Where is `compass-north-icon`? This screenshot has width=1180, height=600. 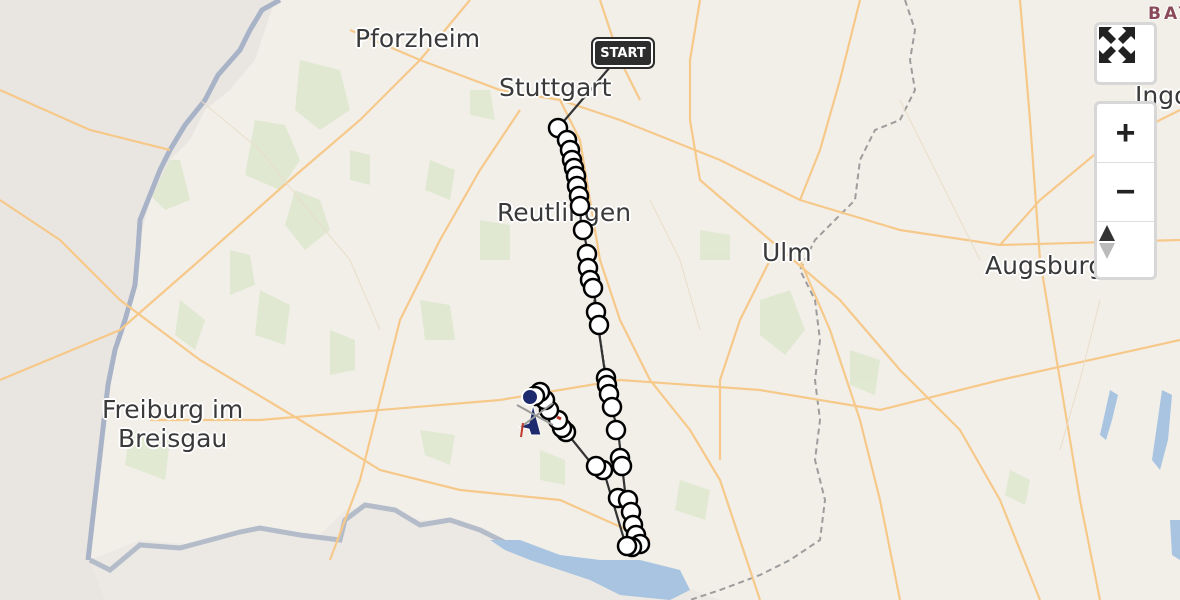
compass-north-icon is located at coordinates (1107, 242).